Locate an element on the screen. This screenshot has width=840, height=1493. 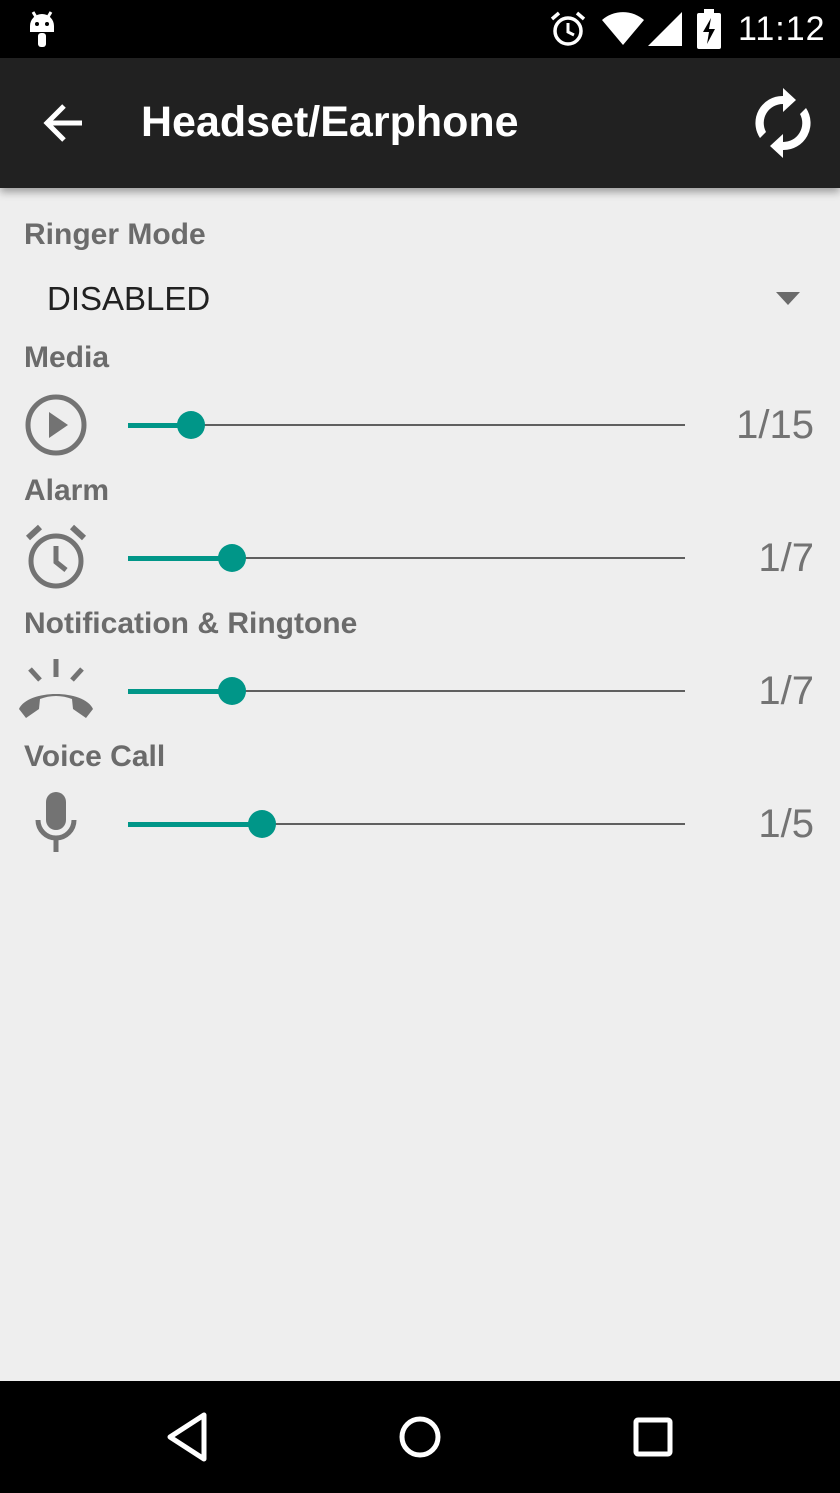
notification-volume-slider is located at coordinates (406, 691).